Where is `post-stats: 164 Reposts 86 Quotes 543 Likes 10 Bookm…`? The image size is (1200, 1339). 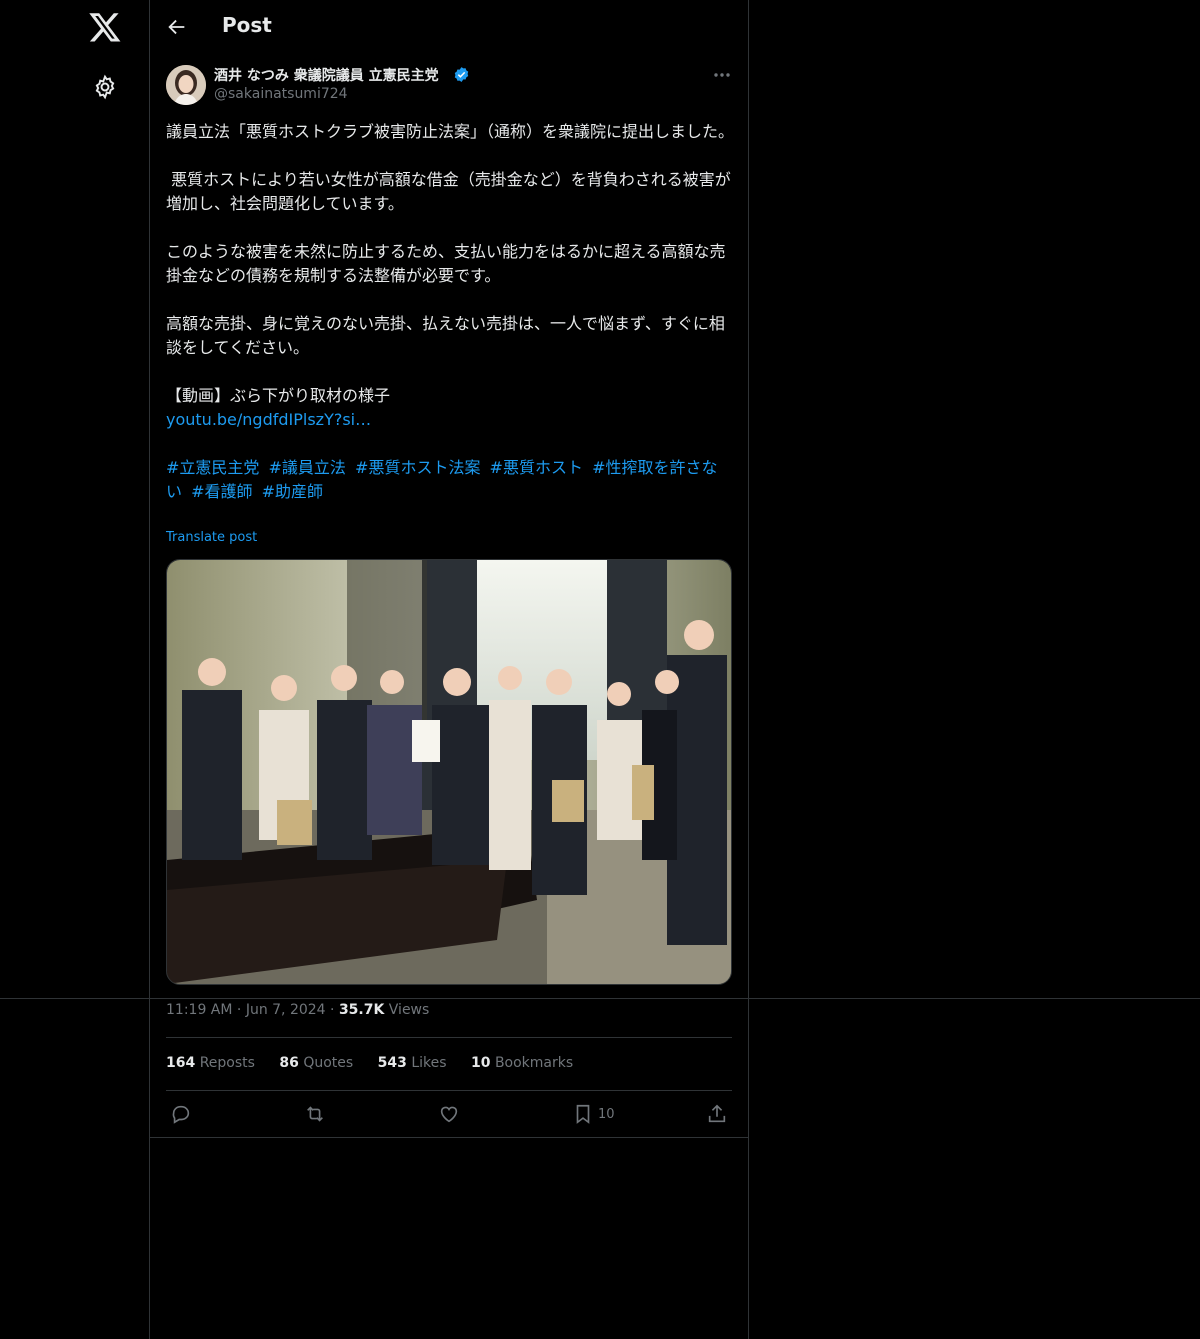
post-stats: 164 Reposts 86 Quotes 543 Likes 10 Bookm… is located at coordinates (379, 1063).